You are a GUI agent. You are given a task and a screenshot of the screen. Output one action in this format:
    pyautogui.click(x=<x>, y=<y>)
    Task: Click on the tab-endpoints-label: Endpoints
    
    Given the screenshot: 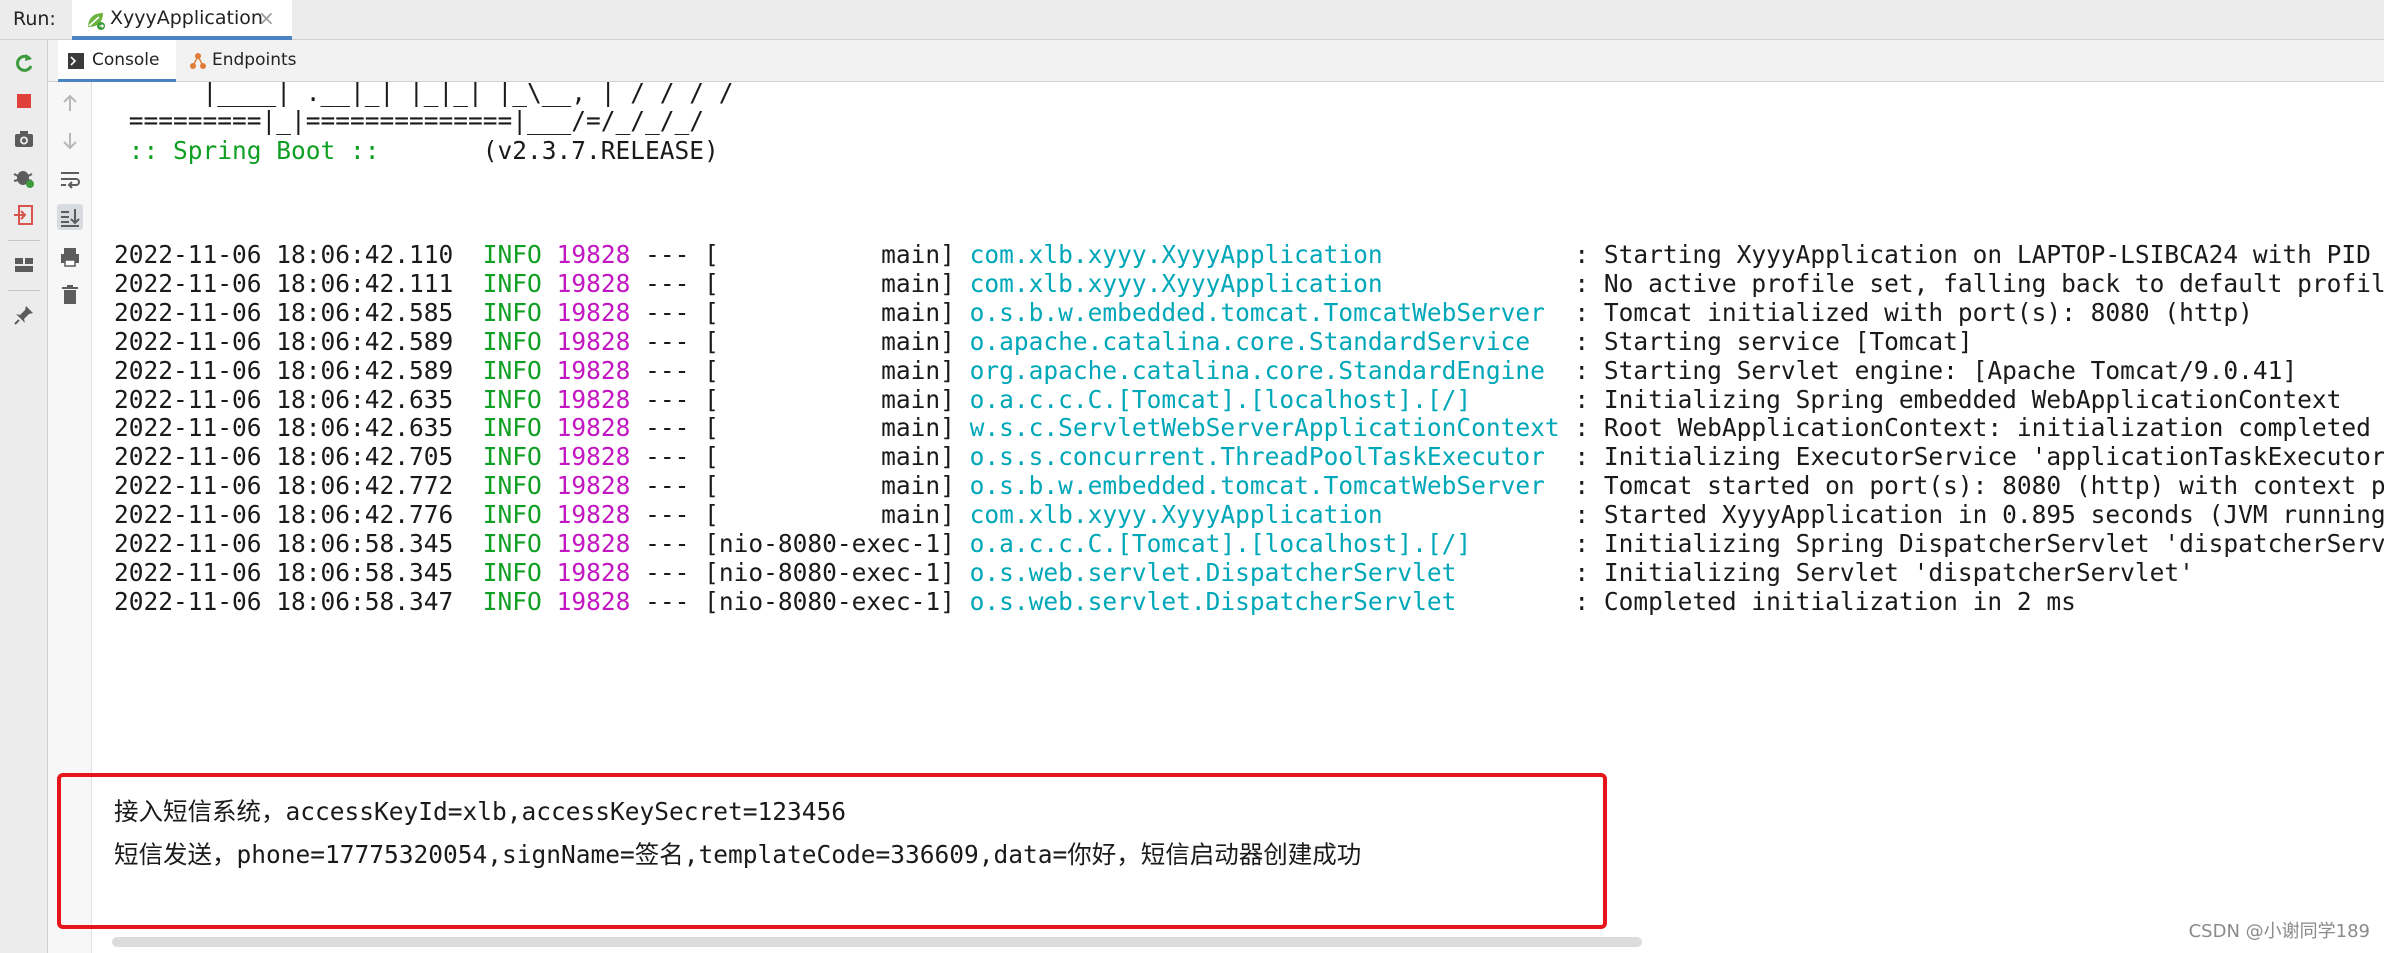 What is the action you would take?
    pyautogui.click(x=254, y=60)
    